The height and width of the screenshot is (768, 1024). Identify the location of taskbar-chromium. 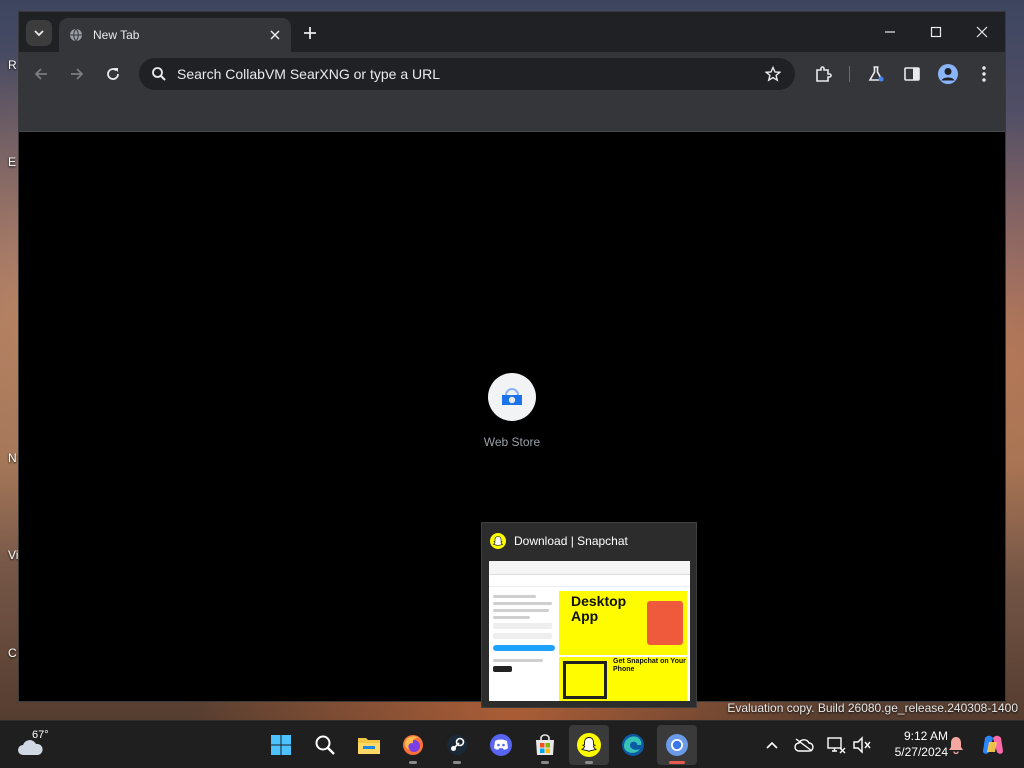
(677, 745).